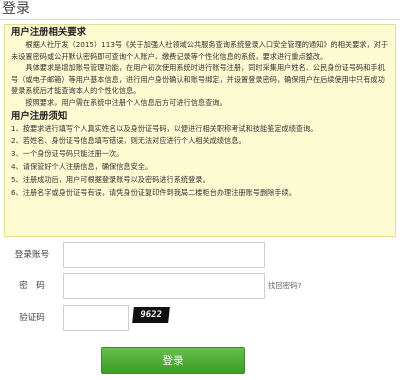  What do you see at coordinates (39, 116) in the screenshot?
I see `instructions-heading: 用户注册须知` at bounding box center [39, 116].